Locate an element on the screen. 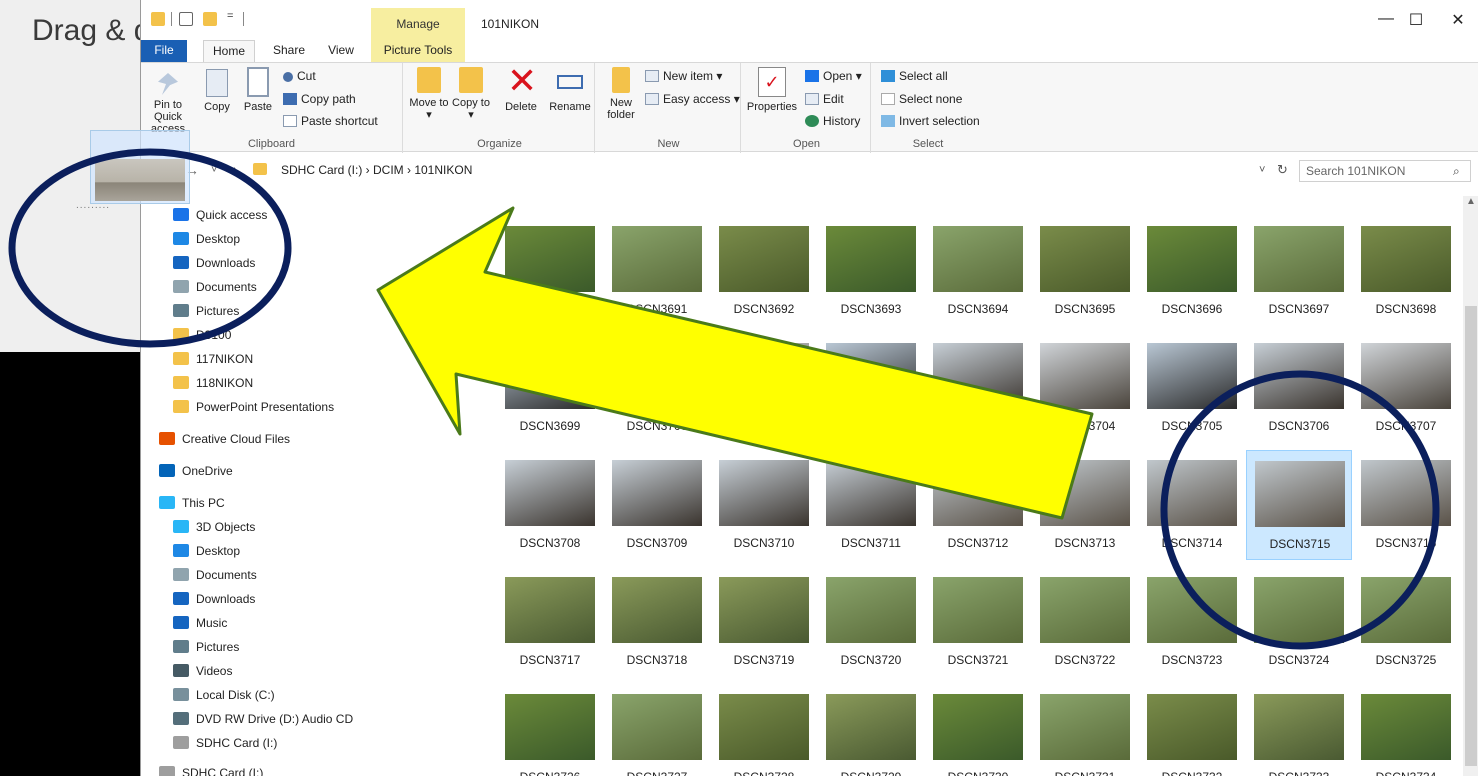 This screenshot has width=1478, height=776. highlight-circle-right is located at coordinates (1300, 510).